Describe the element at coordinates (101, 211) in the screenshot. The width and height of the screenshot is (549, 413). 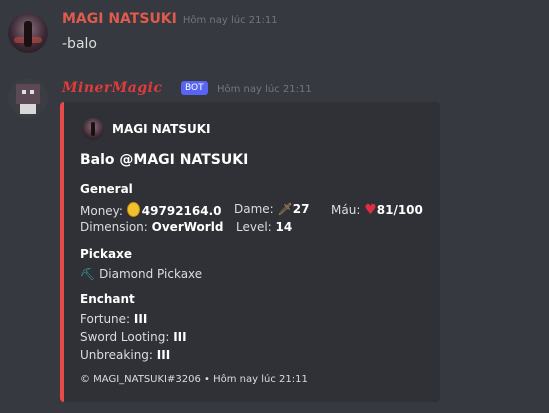
I see `money-label: Money:` at that location.